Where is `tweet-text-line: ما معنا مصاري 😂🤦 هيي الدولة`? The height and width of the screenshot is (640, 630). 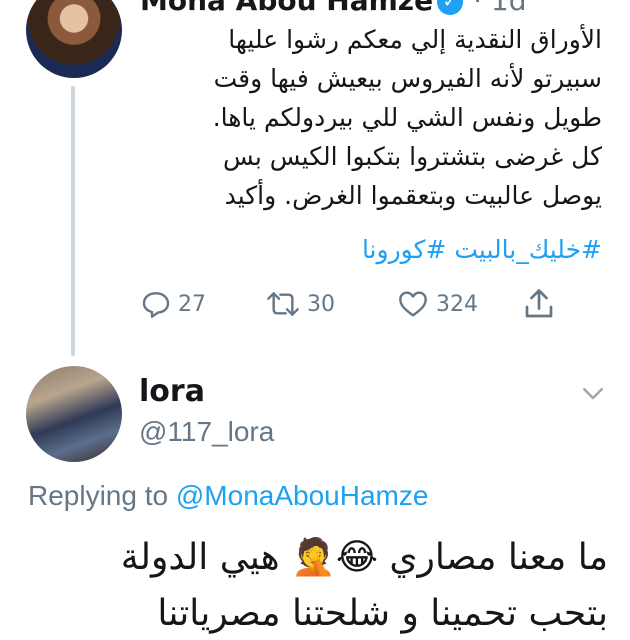
tweet-text-line: ما معنا مصاري 😂🤦 هيي الدولة is located at coordinates (364, 557).